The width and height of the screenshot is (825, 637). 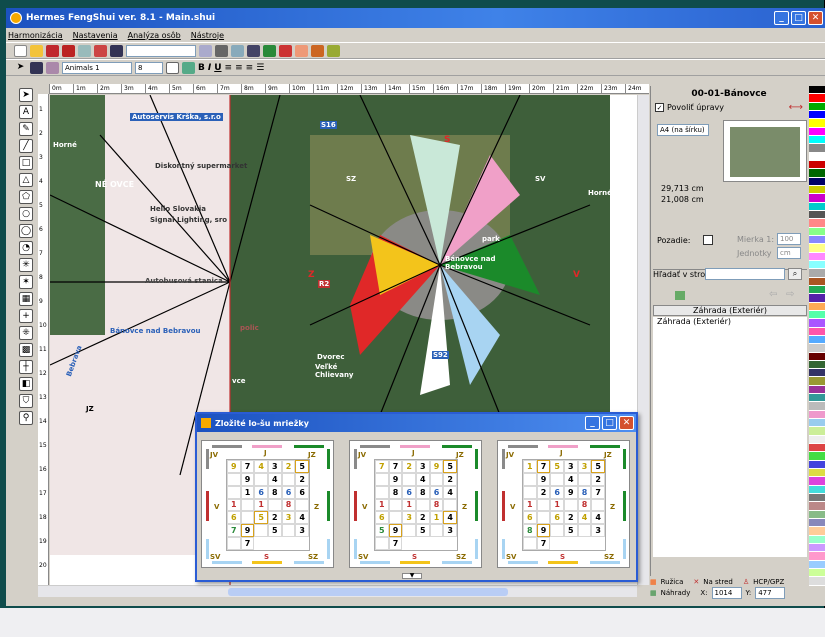 What do you see at coordinates (609, 423) in the screenshot?
I see `dialog-maximize-button: □` at bounding box center [609, 423].